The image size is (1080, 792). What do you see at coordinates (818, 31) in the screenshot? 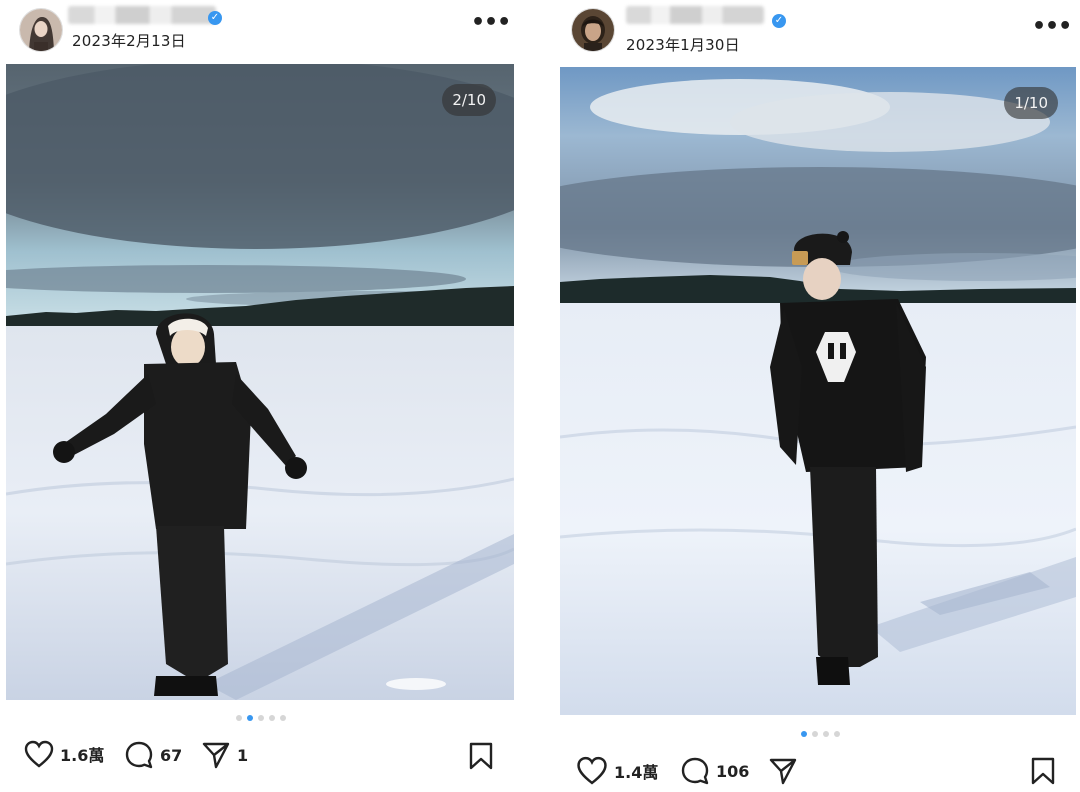
I see `post-header: ✓ 2023年1月30日 •••` at bounding box center [818, 31].